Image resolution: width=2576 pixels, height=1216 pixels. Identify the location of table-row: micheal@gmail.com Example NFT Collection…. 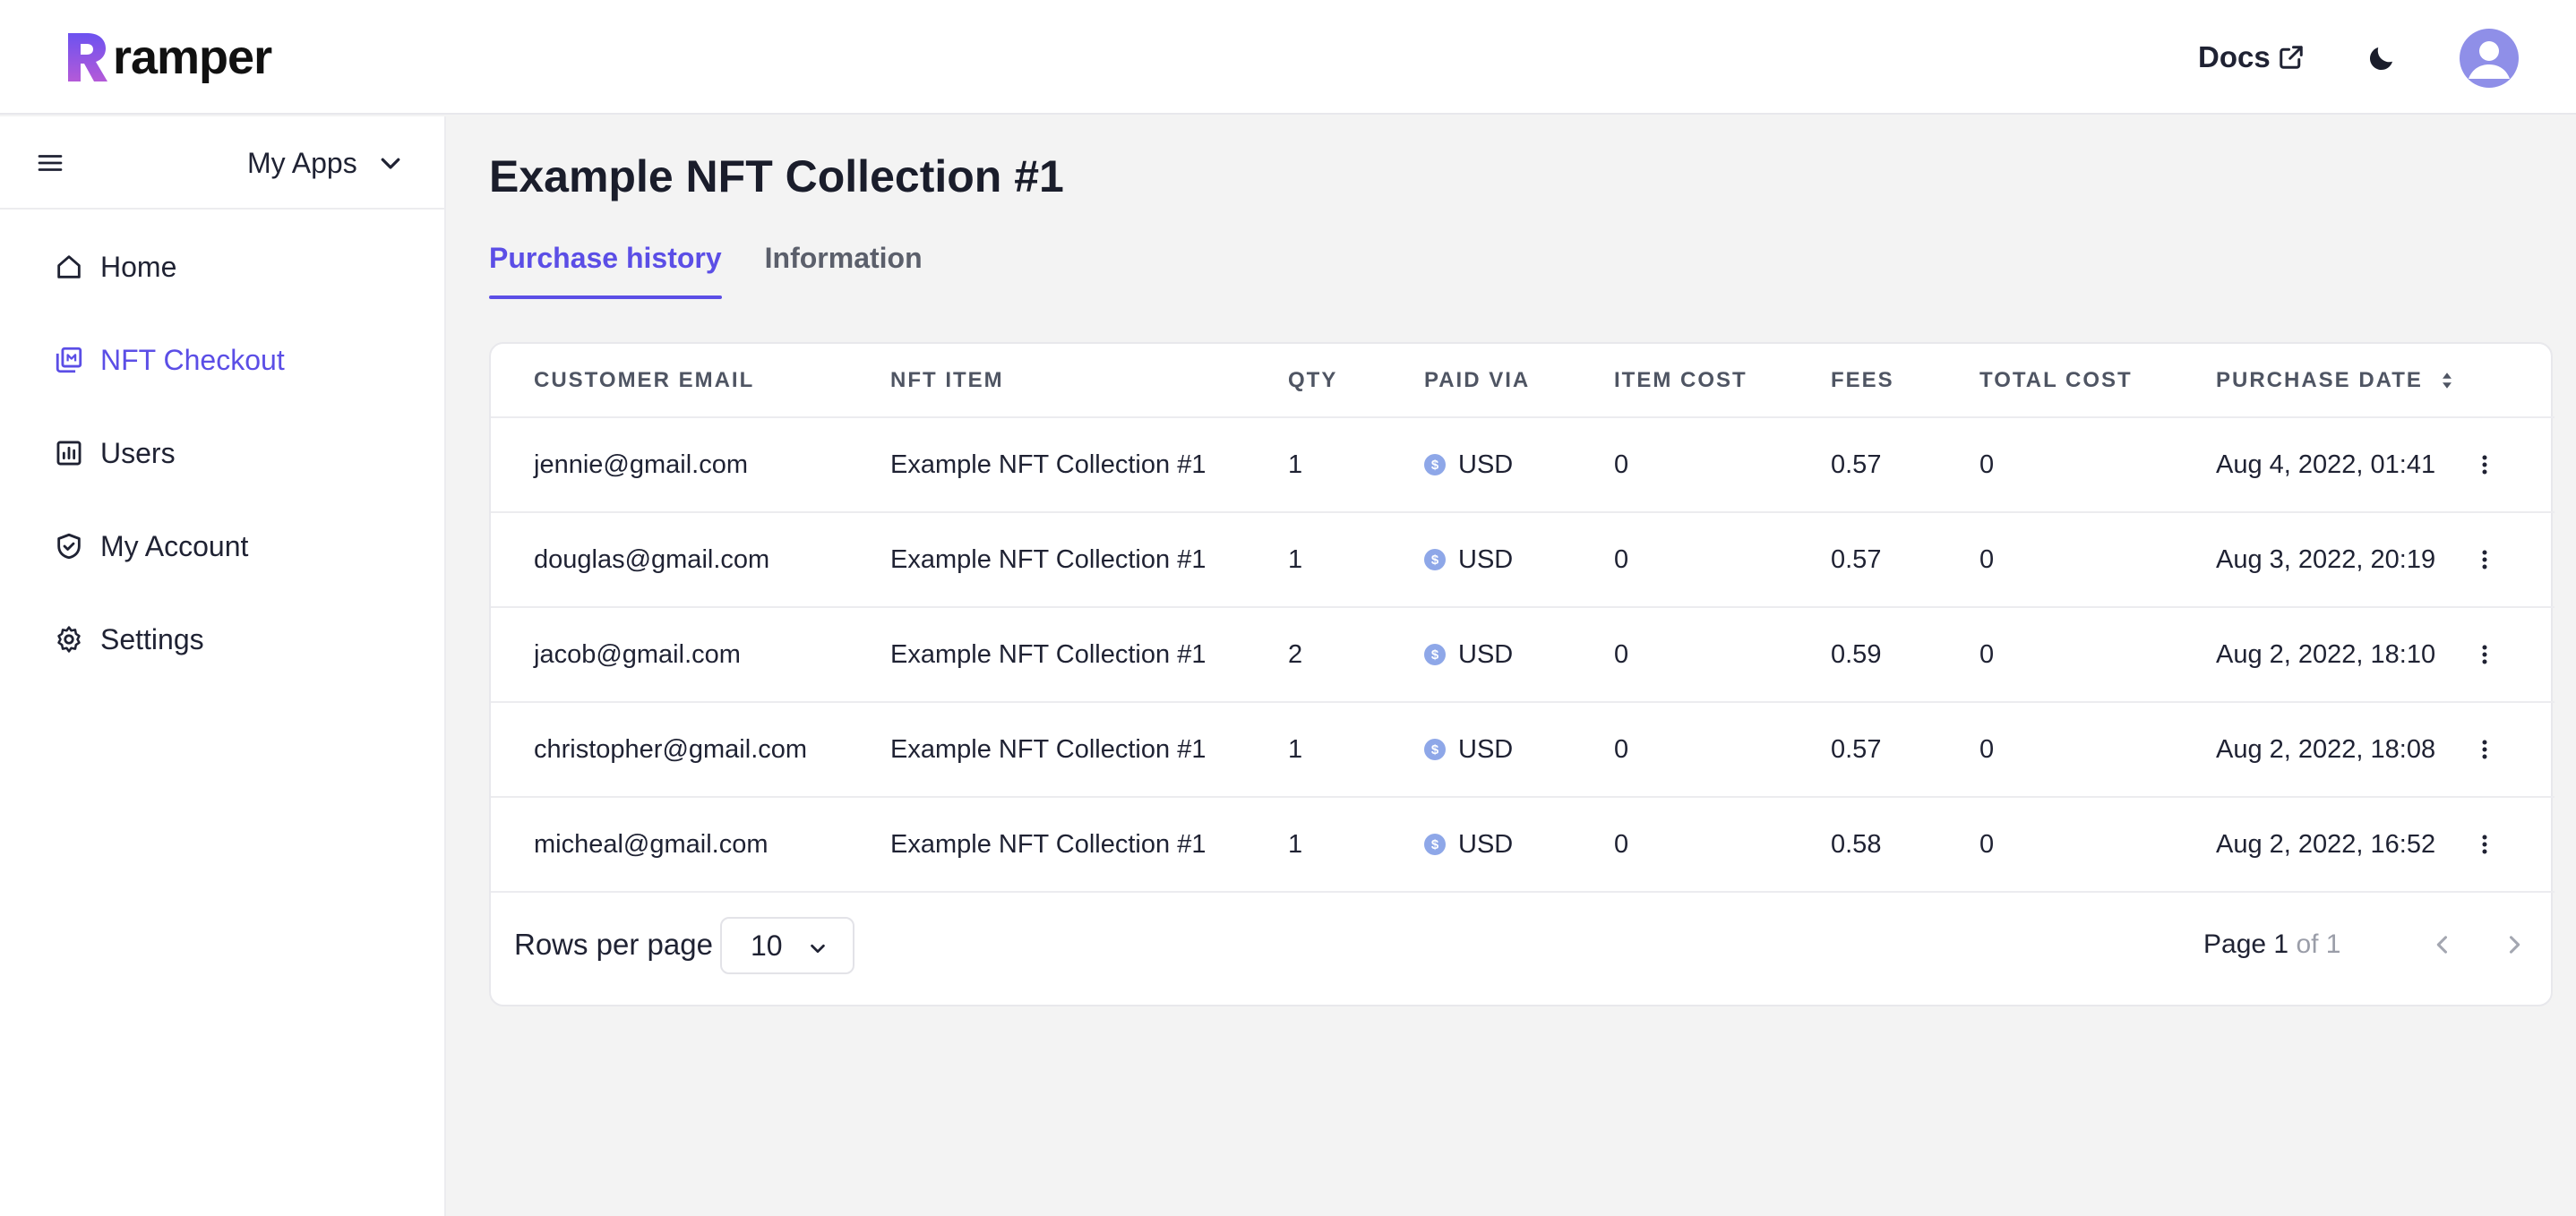
(1523, 845).